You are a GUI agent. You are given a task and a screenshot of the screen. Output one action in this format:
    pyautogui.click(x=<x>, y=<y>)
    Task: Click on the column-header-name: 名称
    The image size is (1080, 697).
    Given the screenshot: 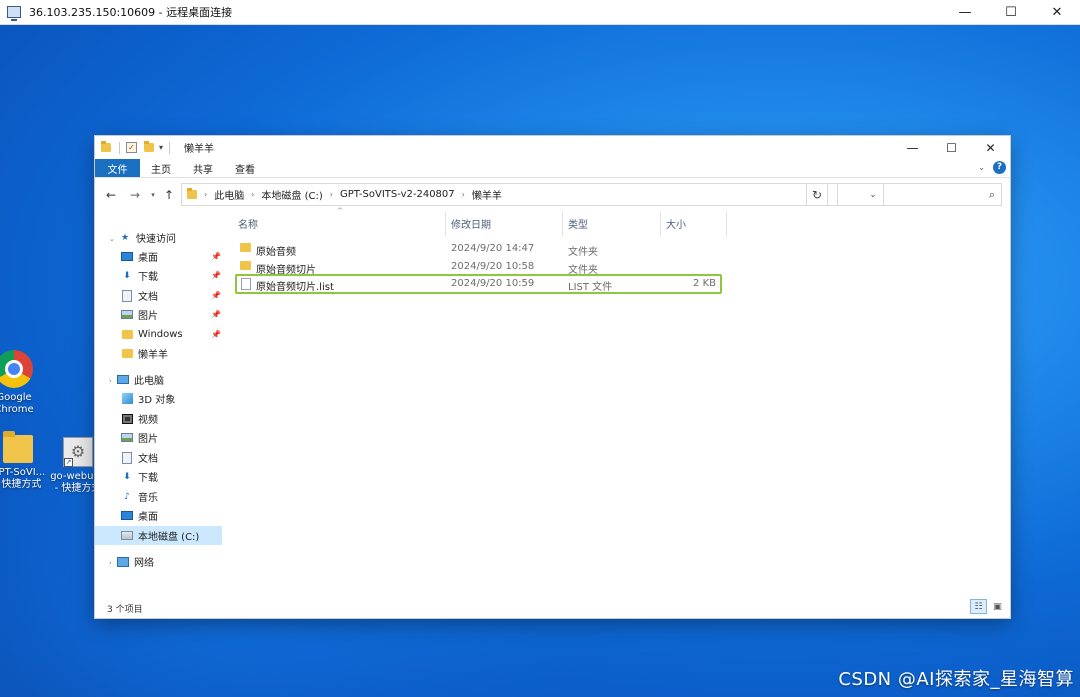 What is the action you would take?
    pyautogui.click(x=248, y=223)
    